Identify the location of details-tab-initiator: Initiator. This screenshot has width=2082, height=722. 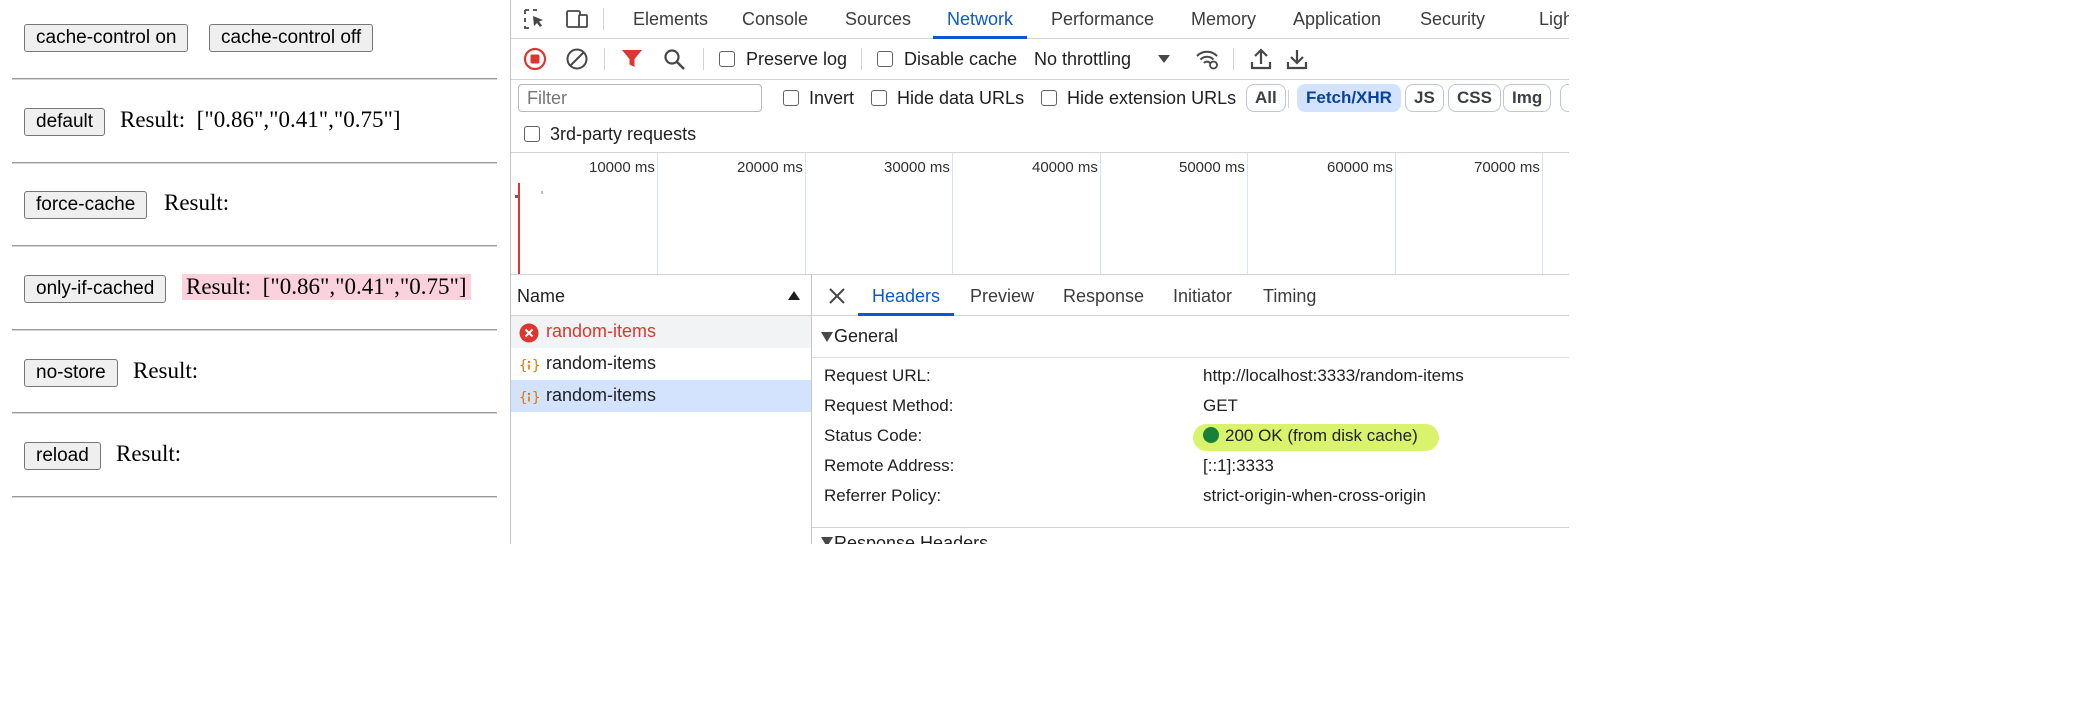
(1202, 295).